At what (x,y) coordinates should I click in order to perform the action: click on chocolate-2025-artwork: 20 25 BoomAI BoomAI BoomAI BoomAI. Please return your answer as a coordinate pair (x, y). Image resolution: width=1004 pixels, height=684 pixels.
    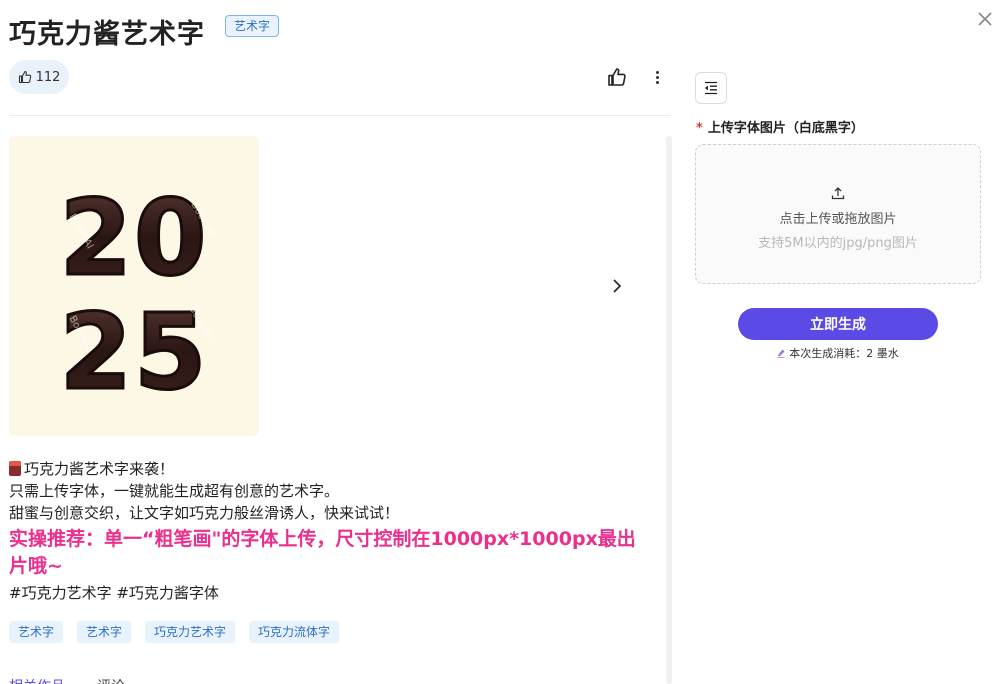
    Looking at the image, I should click on (137, 295).